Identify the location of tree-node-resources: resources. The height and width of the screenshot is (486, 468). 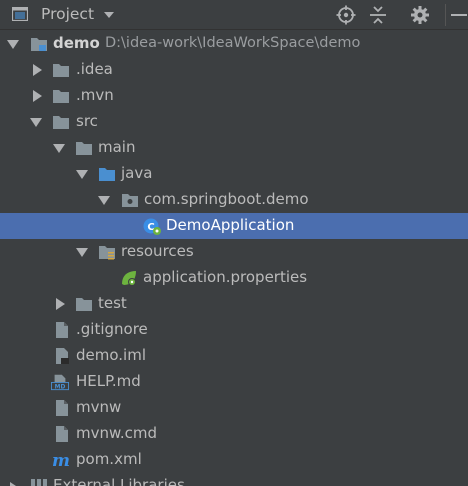
(234, 252).